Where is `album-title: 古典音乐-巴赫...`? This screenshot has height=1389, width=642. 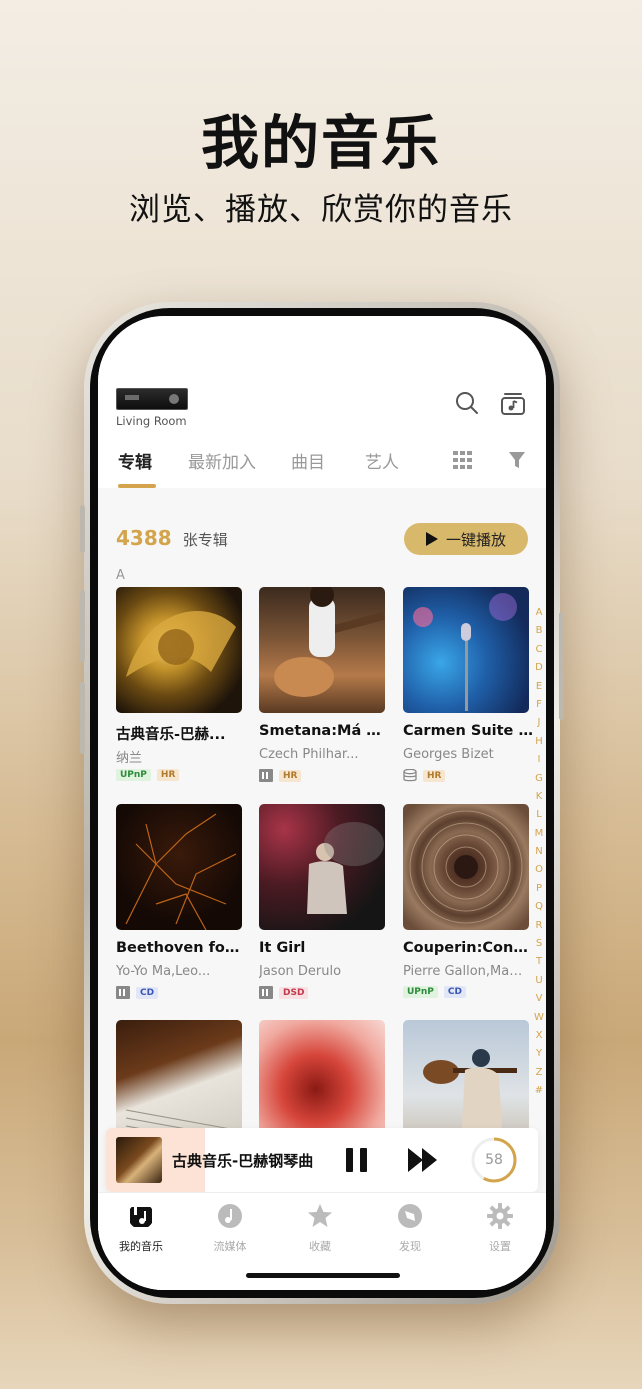
album-title: 古典音乐-巴赫... is located at coordinates (171, 735).